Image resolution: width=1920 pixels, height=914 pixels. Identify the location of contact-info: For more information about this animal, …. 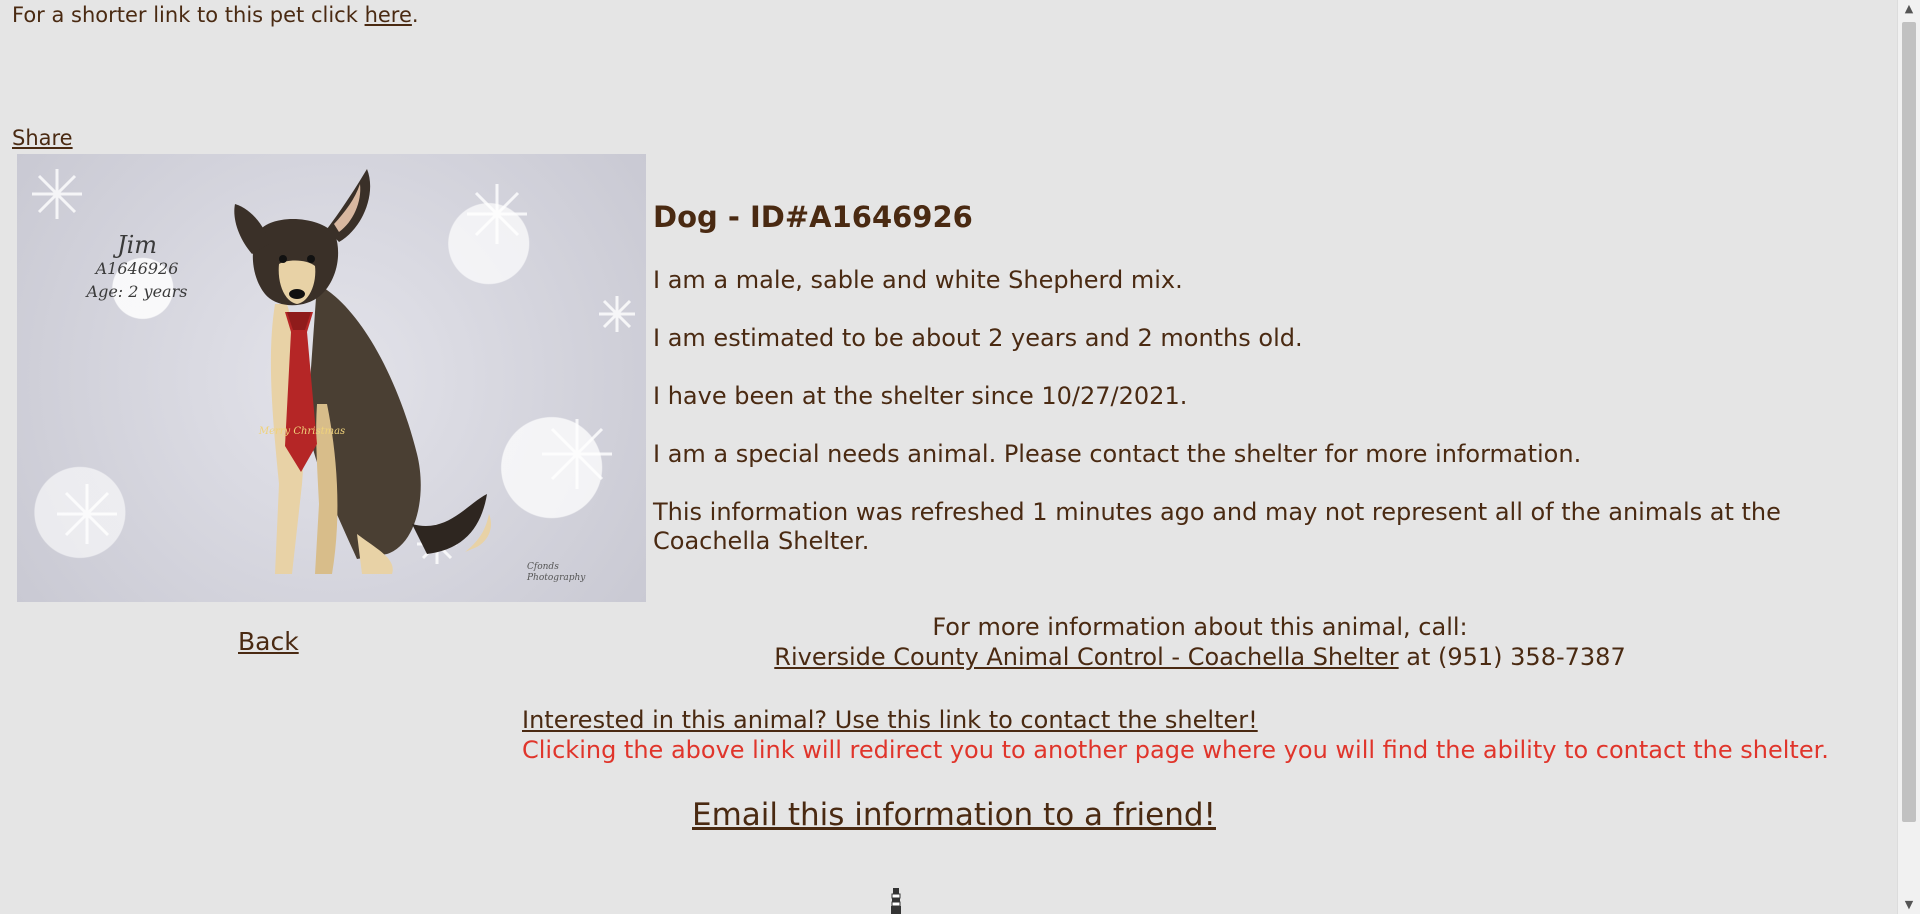
(1200, 642).